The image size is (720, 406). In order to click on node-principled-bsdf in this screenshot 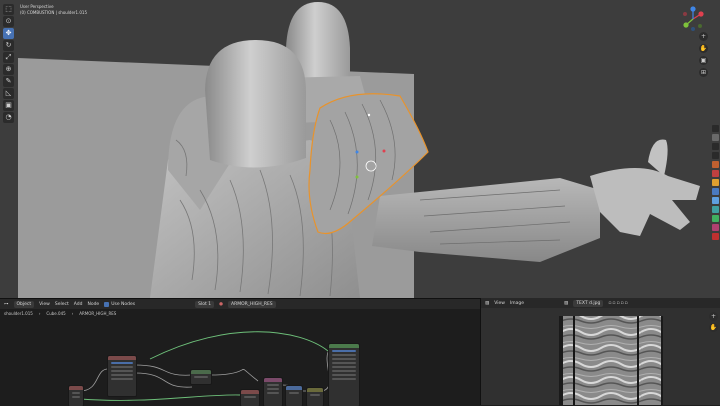, I will do `click(344, 374)`.